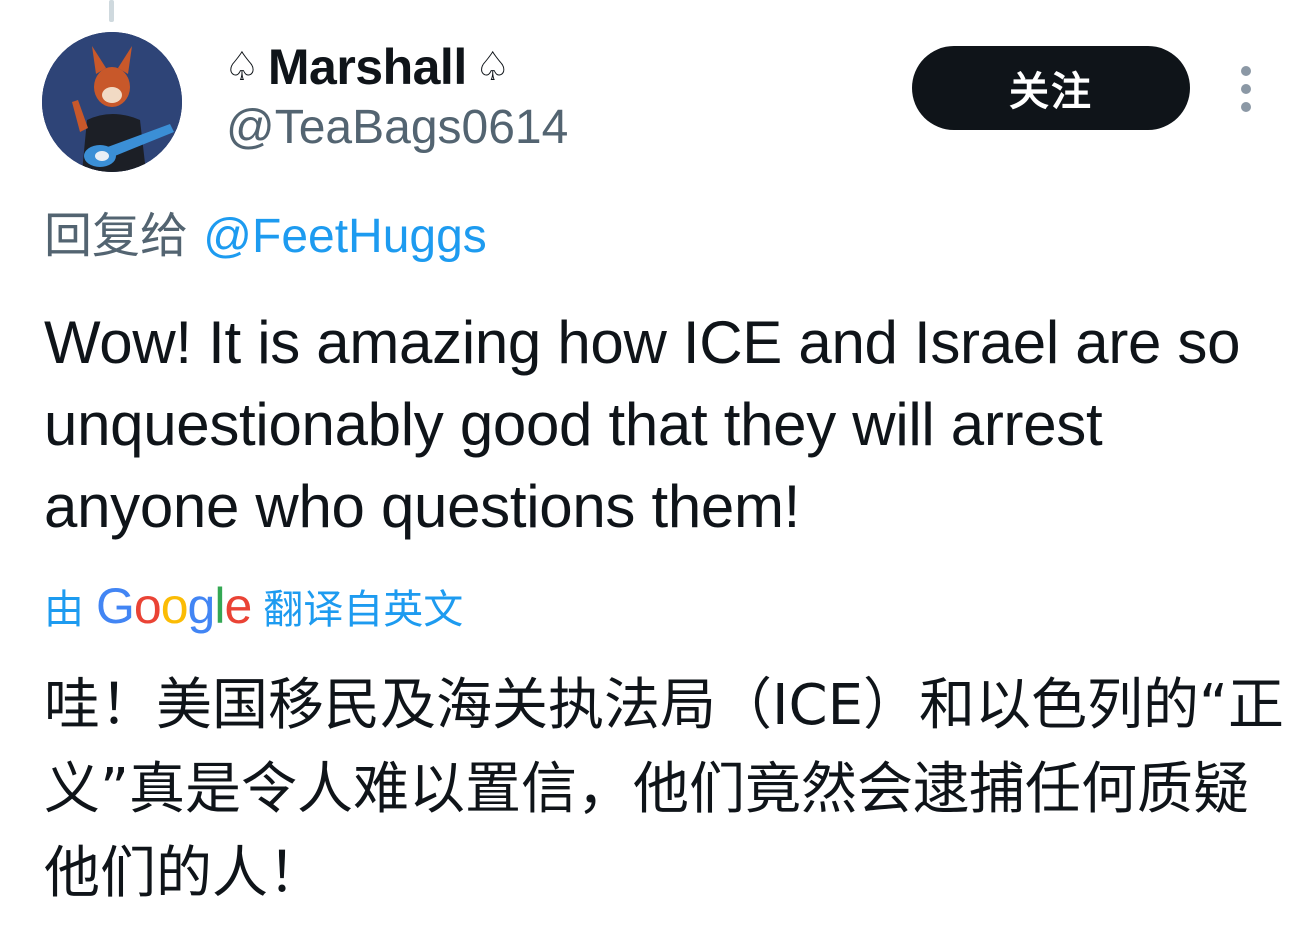 The image size is (1316, 948). I want to click on thread-connector-line, so click(111, 11).